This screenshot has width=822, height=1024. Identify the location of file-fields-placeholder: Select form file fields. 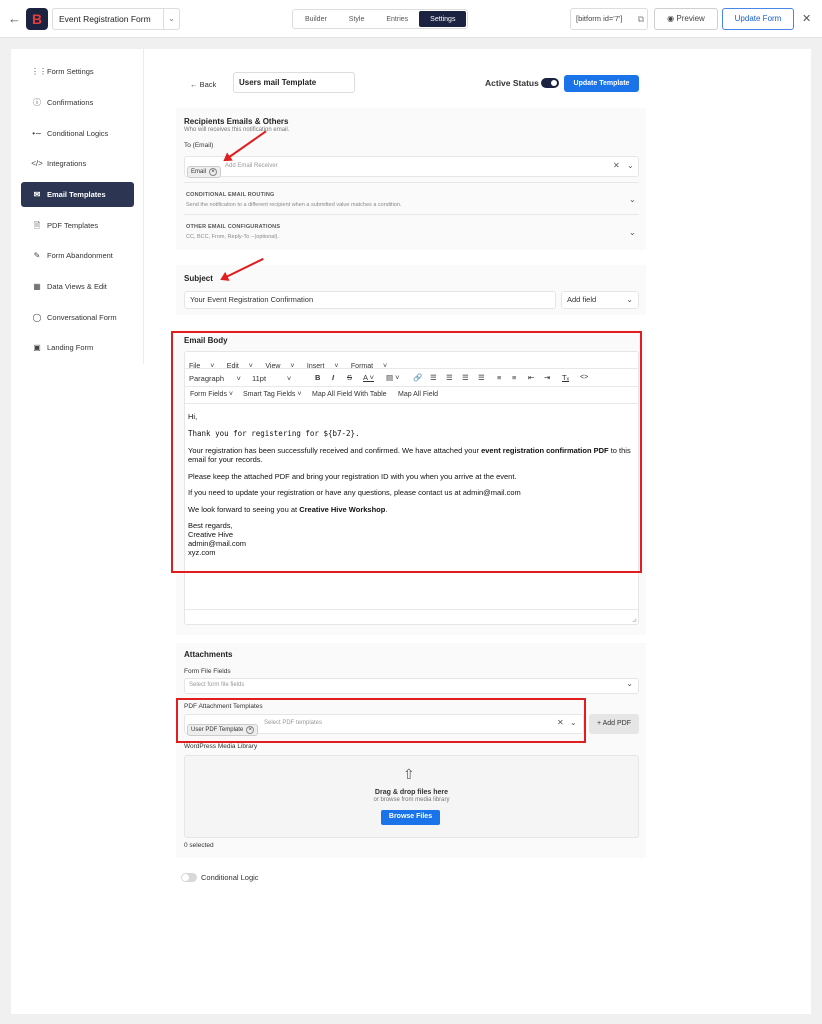
(217, 685).